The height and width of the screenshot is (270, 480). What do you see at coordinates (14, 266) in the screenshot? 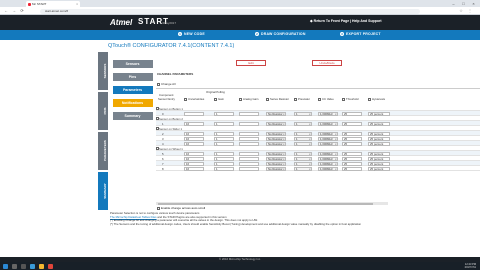
I see `search-icon` at bounding box center [14, 266].